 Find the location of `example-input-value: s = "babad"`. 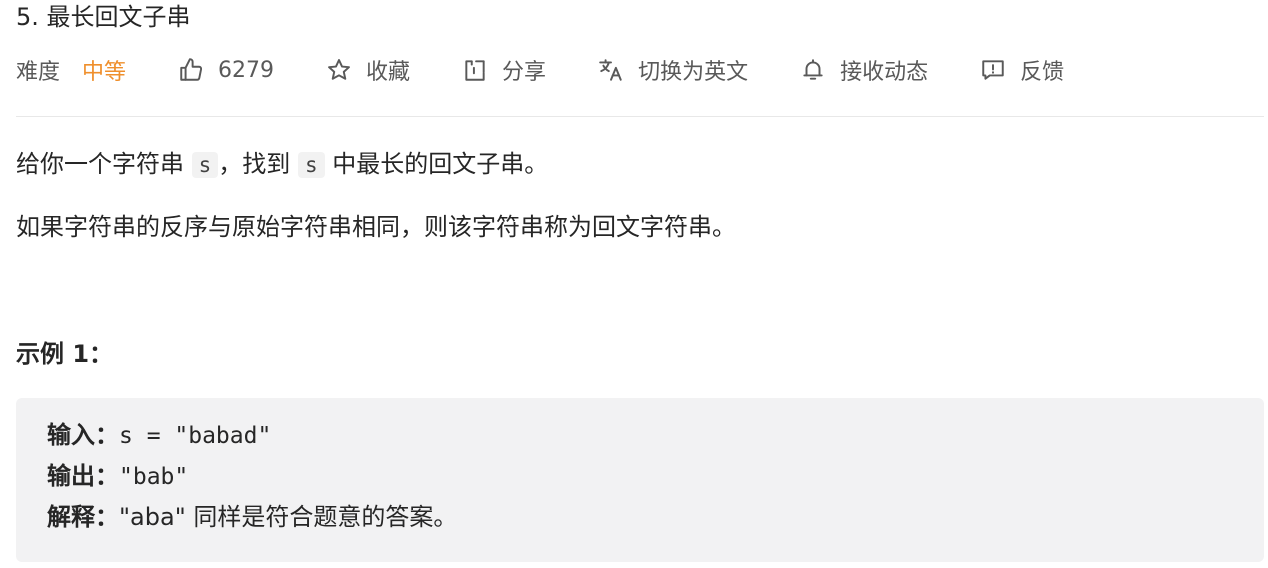

example-input-value: s = "babad" is located at coordinates (195, 436).